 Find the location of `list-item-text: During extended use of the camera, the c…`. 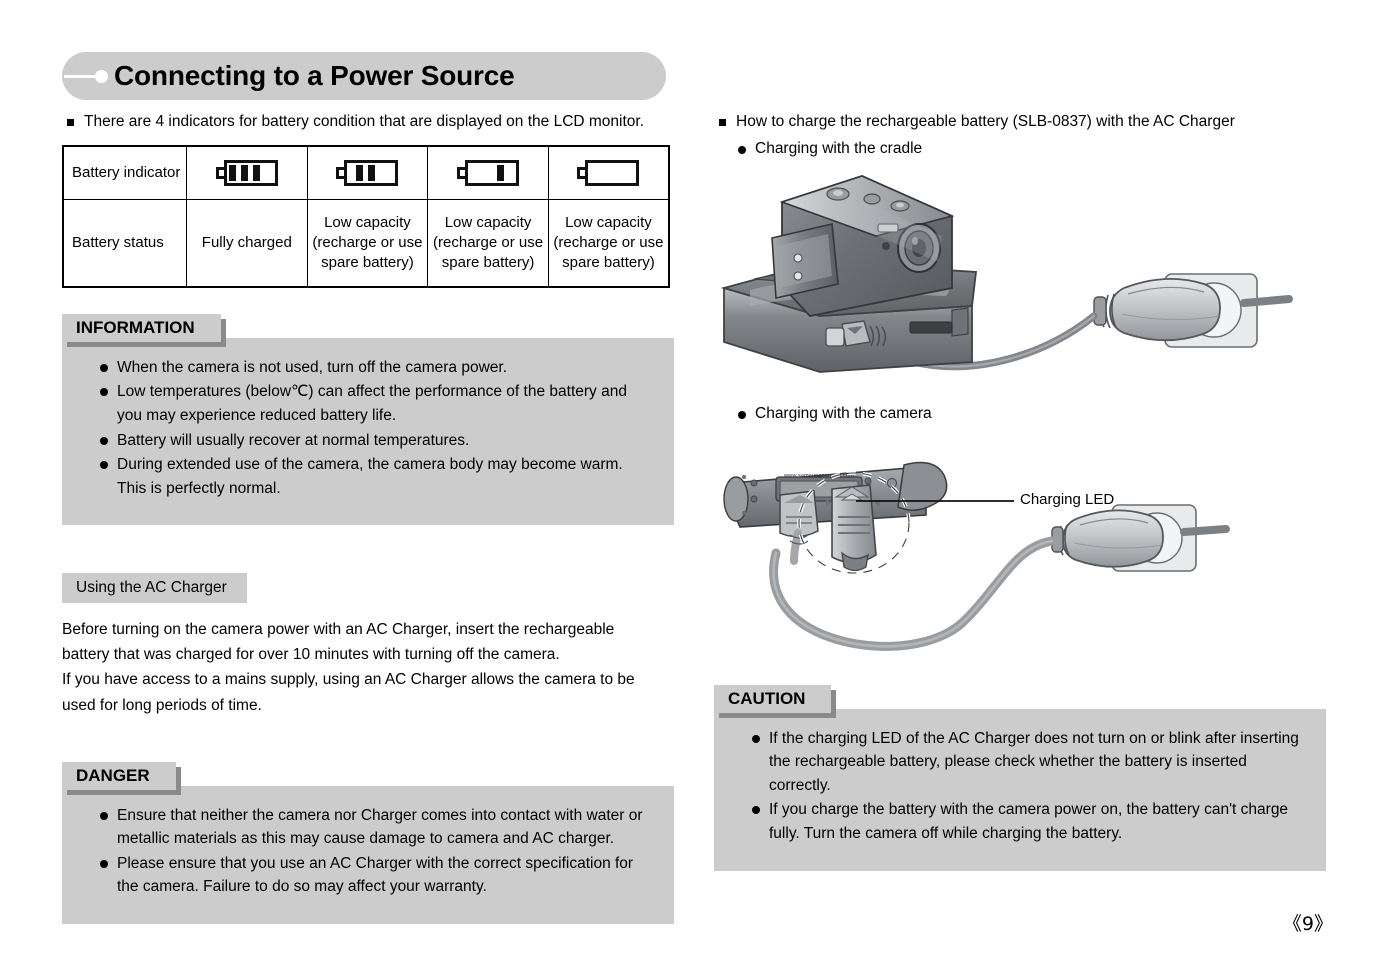

list-item-text: During extended use of the camera, the c… is located at coordinates (370, 476).